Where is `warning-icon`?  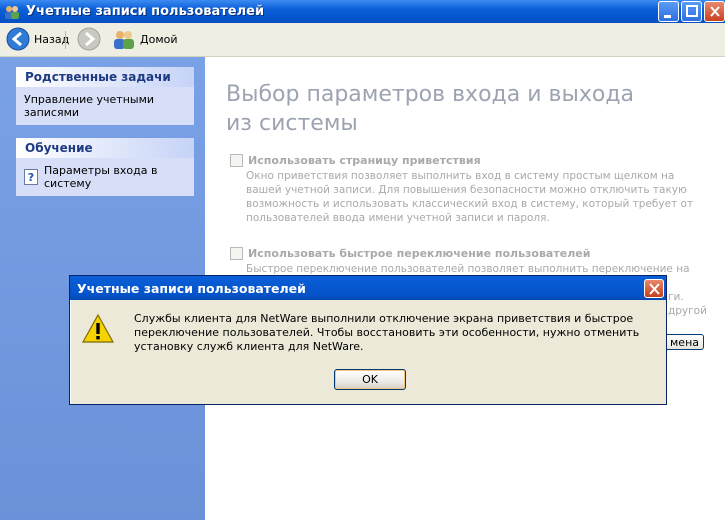
warning-icon is located at coordinates (98, 328).